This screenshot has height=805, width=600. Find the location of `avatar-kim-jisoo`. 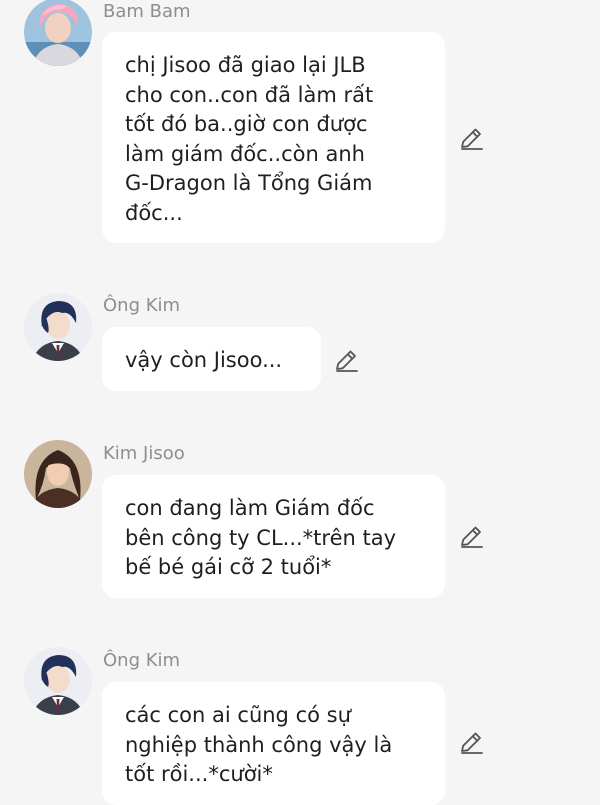

avatar-kim-jisoo is located at coordinates (58, 474).